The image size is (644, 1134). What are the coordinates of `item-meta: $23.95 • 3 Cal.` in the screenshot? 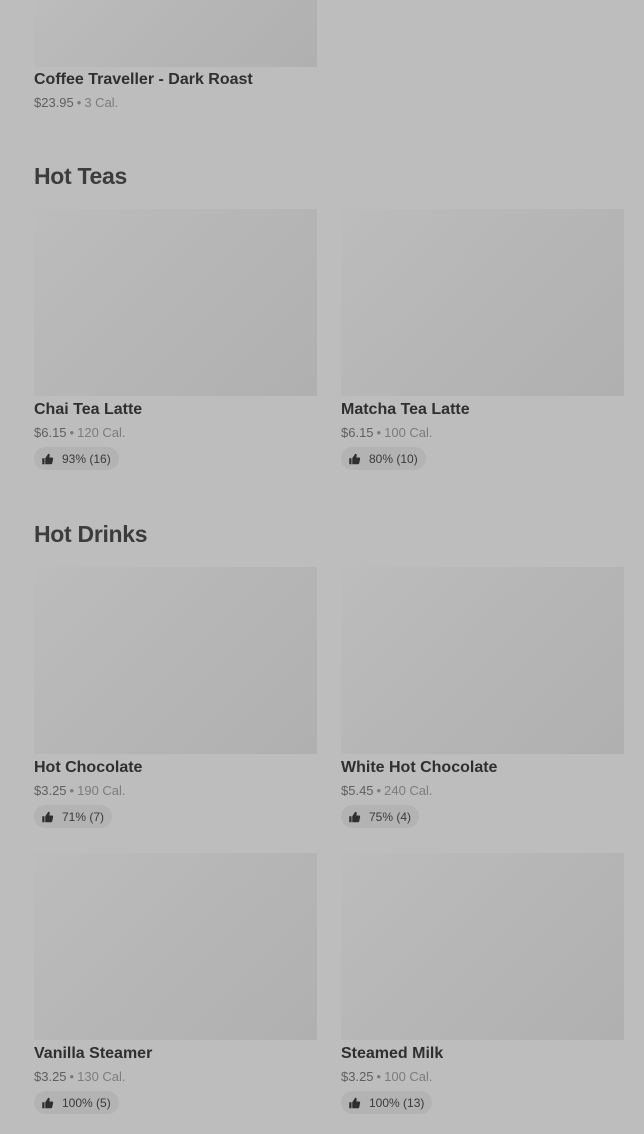 It's located at (76, 102).